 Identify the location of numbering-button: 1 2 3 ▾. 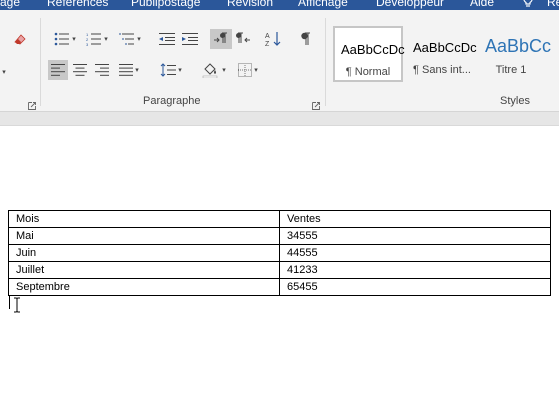
(97, 39).